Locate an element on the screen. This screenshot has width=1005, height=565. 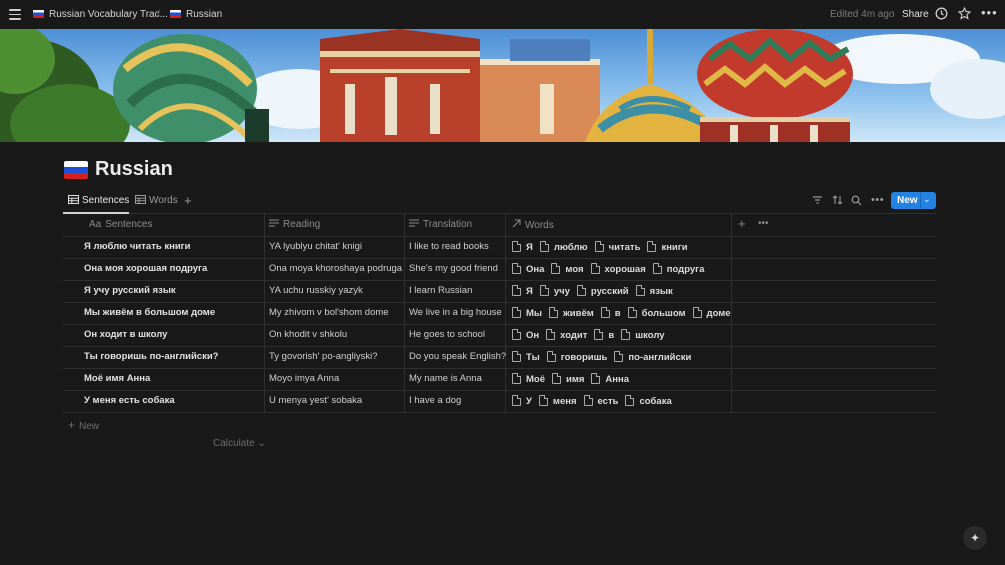
calculate-button: Calculate ⌄ is located at coordinates (239, 443).